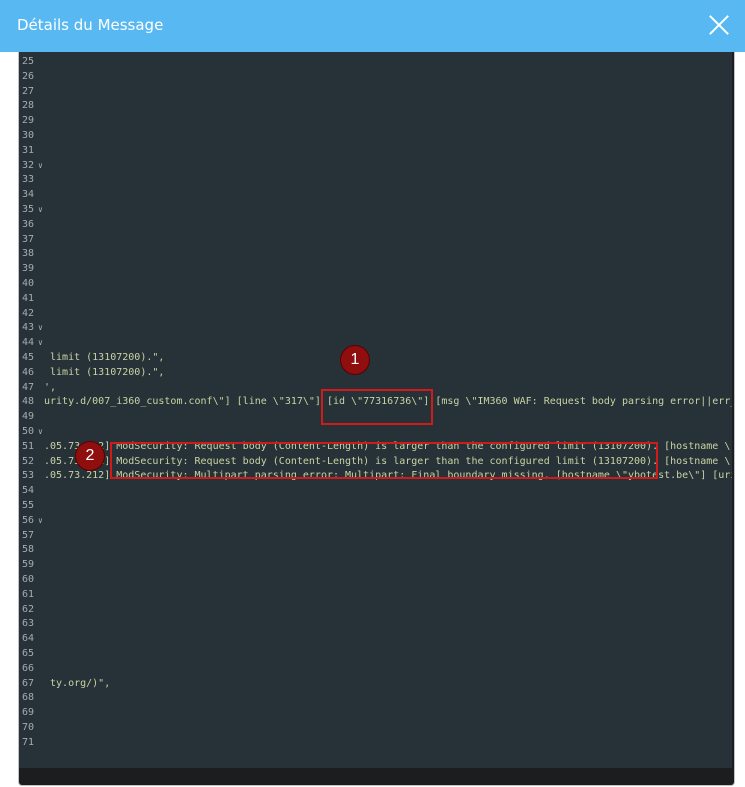 This screenshot has width=745, height=787. What do you see at coordinates (375, 166) in the screenshot?
I see `code-line: 32 ∨` at bounding box center [375, 166].